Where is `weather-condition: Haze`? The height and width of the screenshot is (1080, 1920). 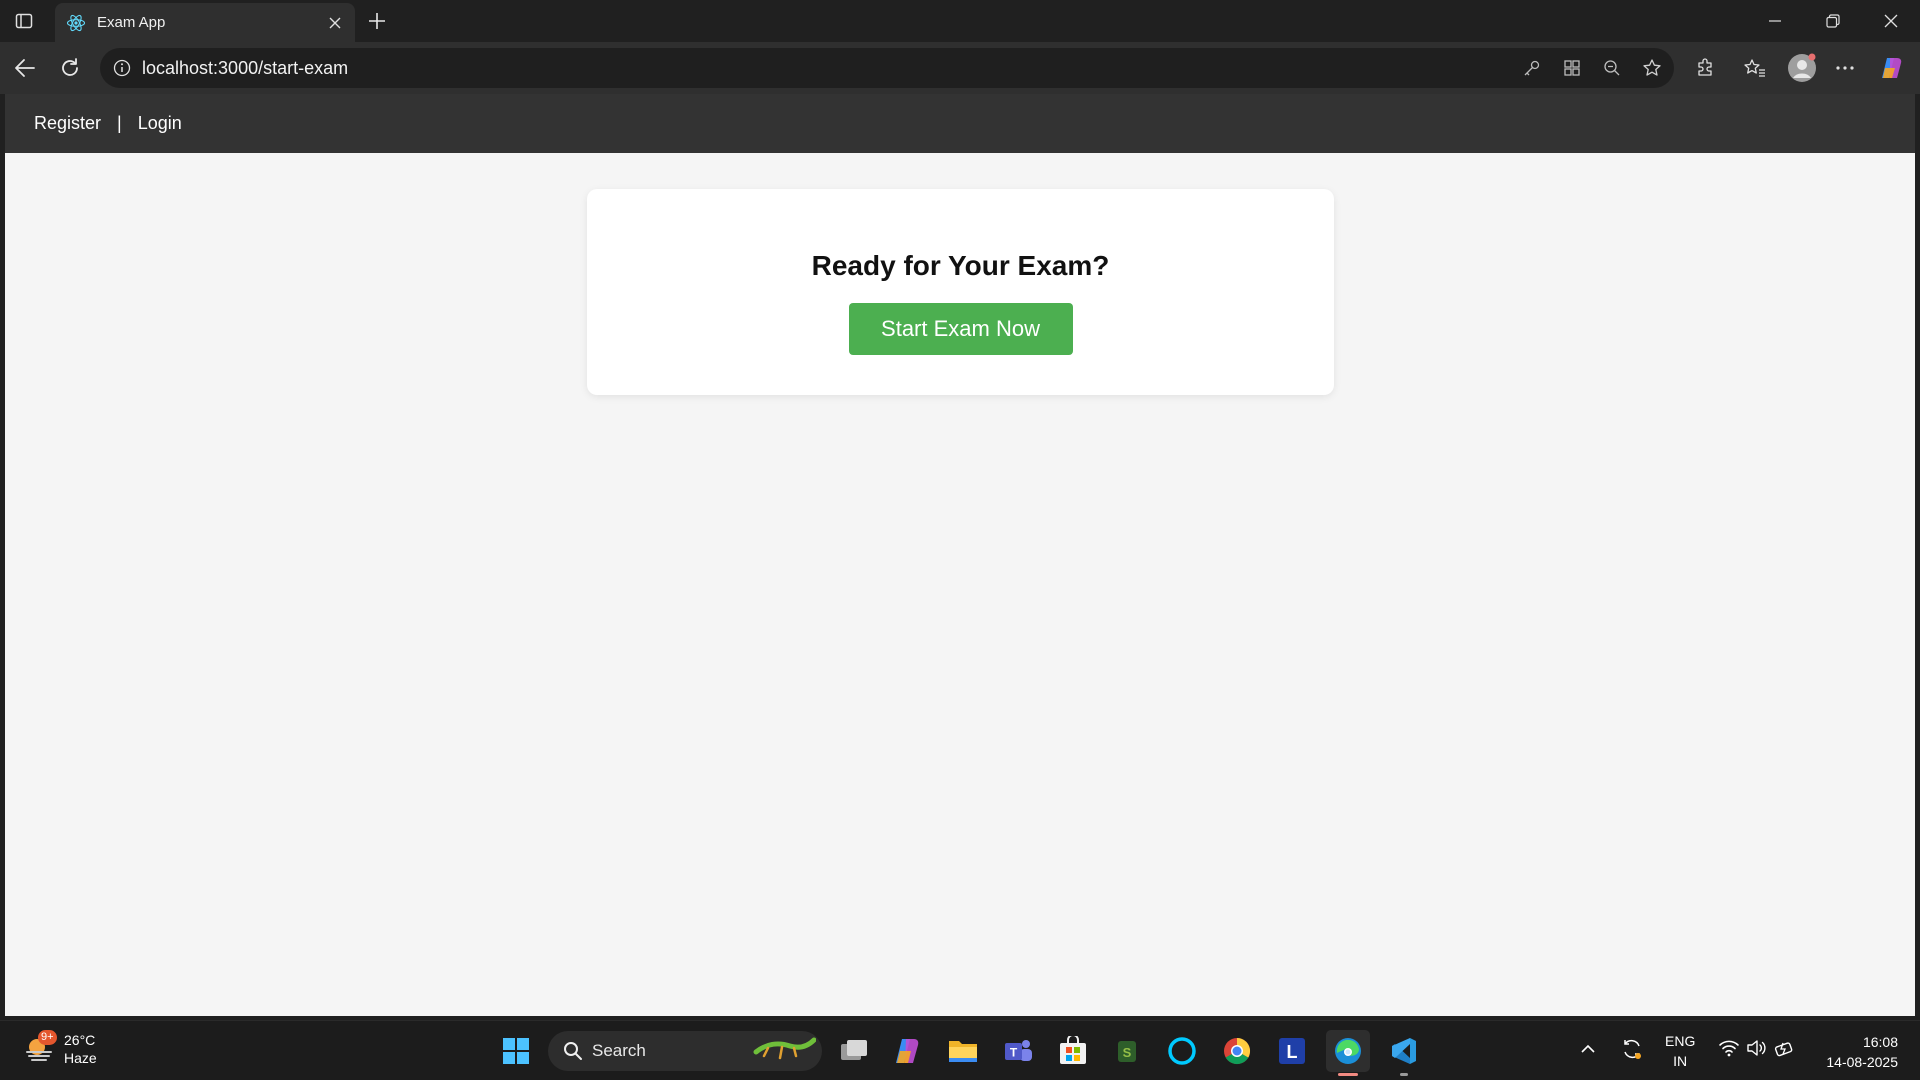 weather-condition: Haze is located at coordinates (80, 1058).